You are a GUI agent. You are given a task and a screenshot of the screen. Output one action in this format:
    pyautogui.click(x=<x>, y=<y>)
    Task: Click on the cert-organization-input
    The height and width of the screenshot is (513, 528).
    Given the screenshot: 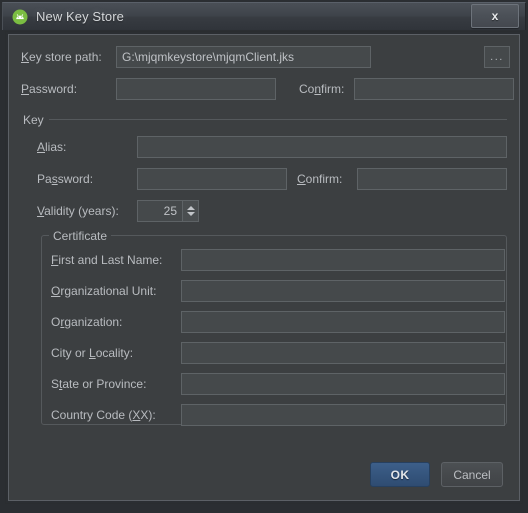 What is the action you would take?
    pyautogui.click(x=343, y=322)
    